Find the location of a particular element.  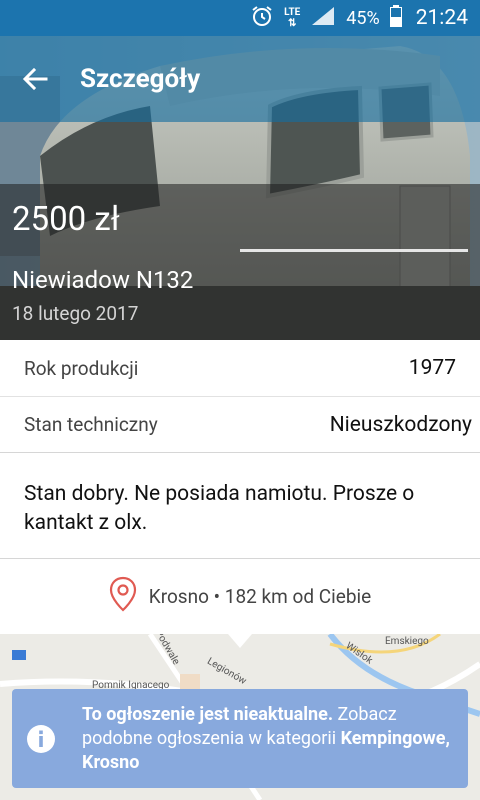

battery-icon is located at coordinates (395, 18).